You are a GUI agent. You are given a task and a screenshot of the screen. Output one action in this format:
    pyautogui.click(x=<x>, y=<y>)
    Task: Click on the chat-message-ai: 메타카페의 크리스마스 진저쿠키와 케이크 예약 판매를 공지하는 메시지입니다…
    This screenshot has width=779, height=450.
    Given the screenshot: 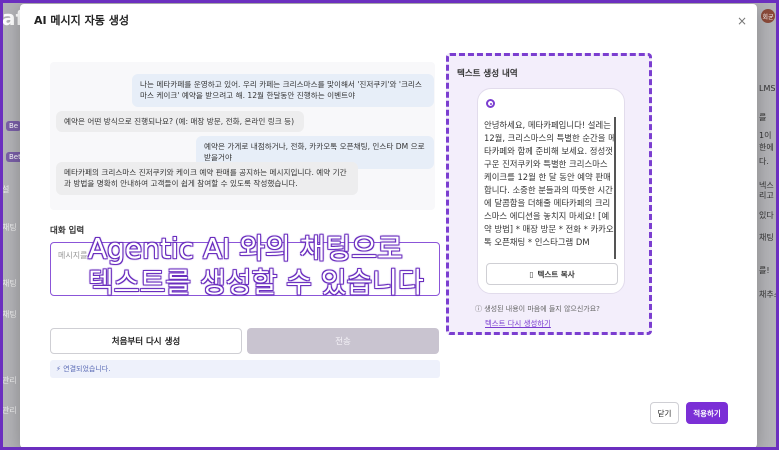 What is the action you would take?
    pyautogui.click(x=207, y=178)
    